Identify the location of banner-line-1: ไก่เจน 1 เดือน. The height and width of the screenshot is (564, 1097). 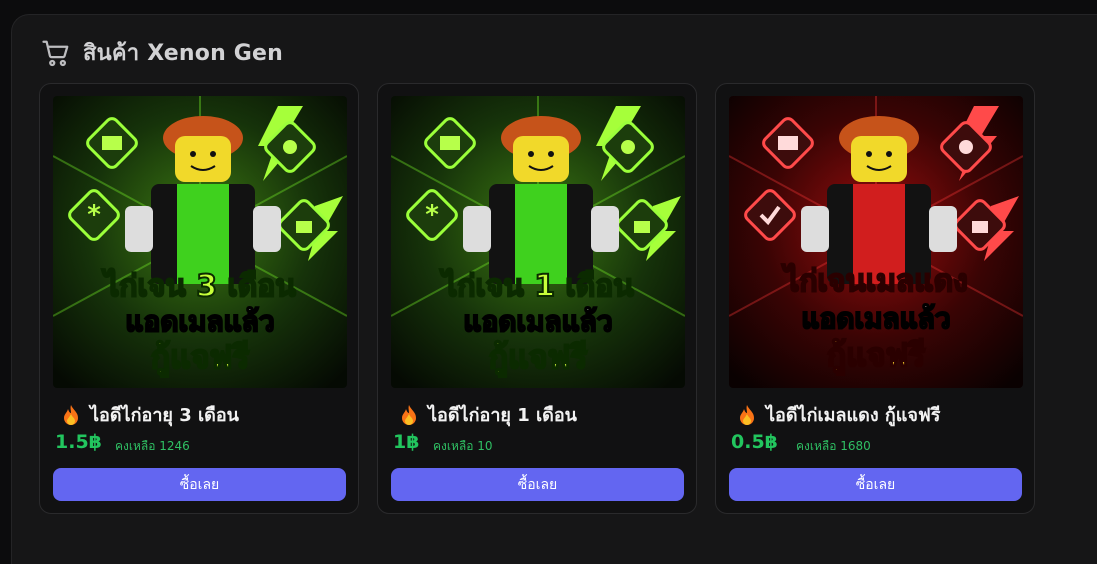
(536, 286).